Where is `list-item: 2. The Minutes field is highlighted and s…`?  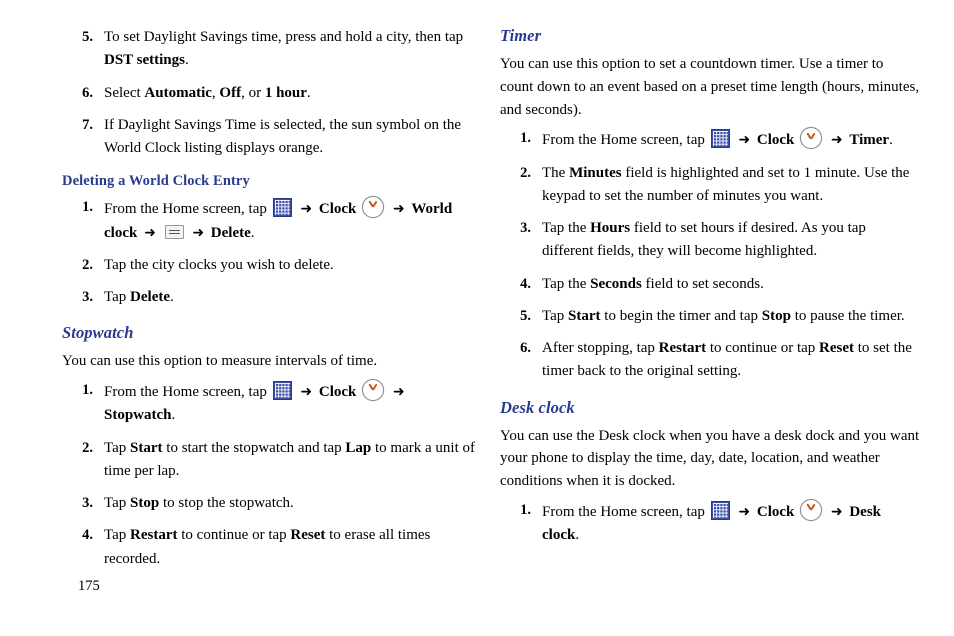
list-item: 2. The Minutes field is highlighted and s… is located at coordinates (710, 185).